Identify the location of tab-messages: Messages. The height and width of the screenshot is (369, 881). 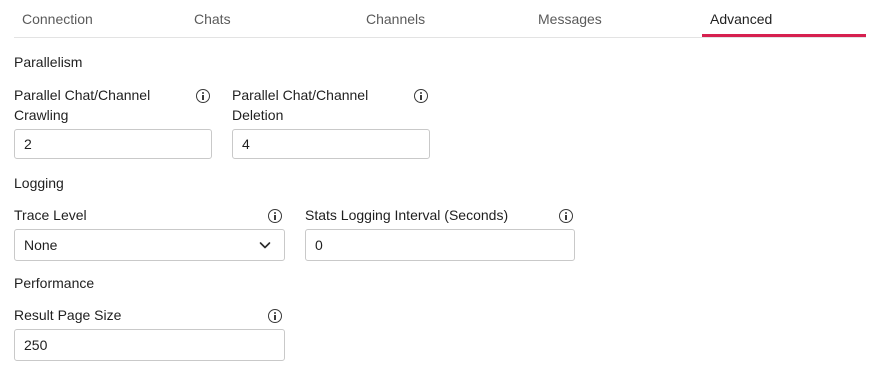
(570, 18).